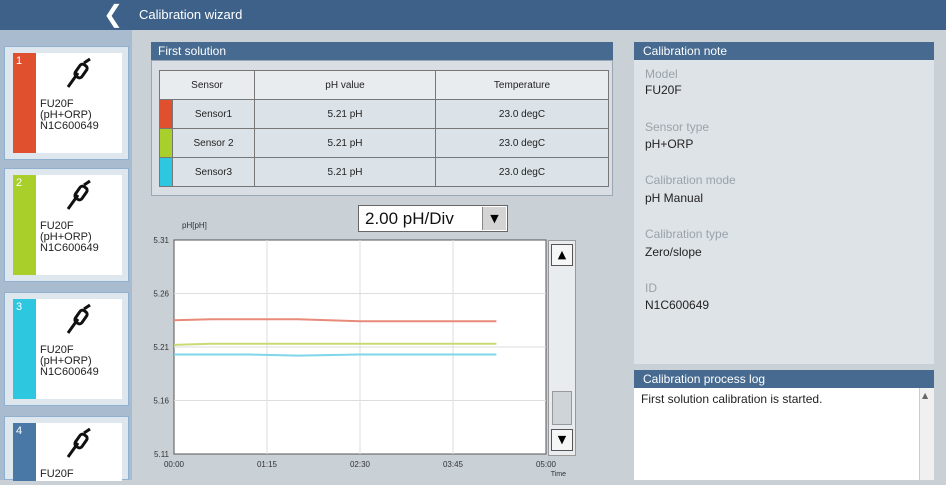  Describe the element at coordinates (19, 61) in the screenshot. I see `sensor-number: 1` at that location.